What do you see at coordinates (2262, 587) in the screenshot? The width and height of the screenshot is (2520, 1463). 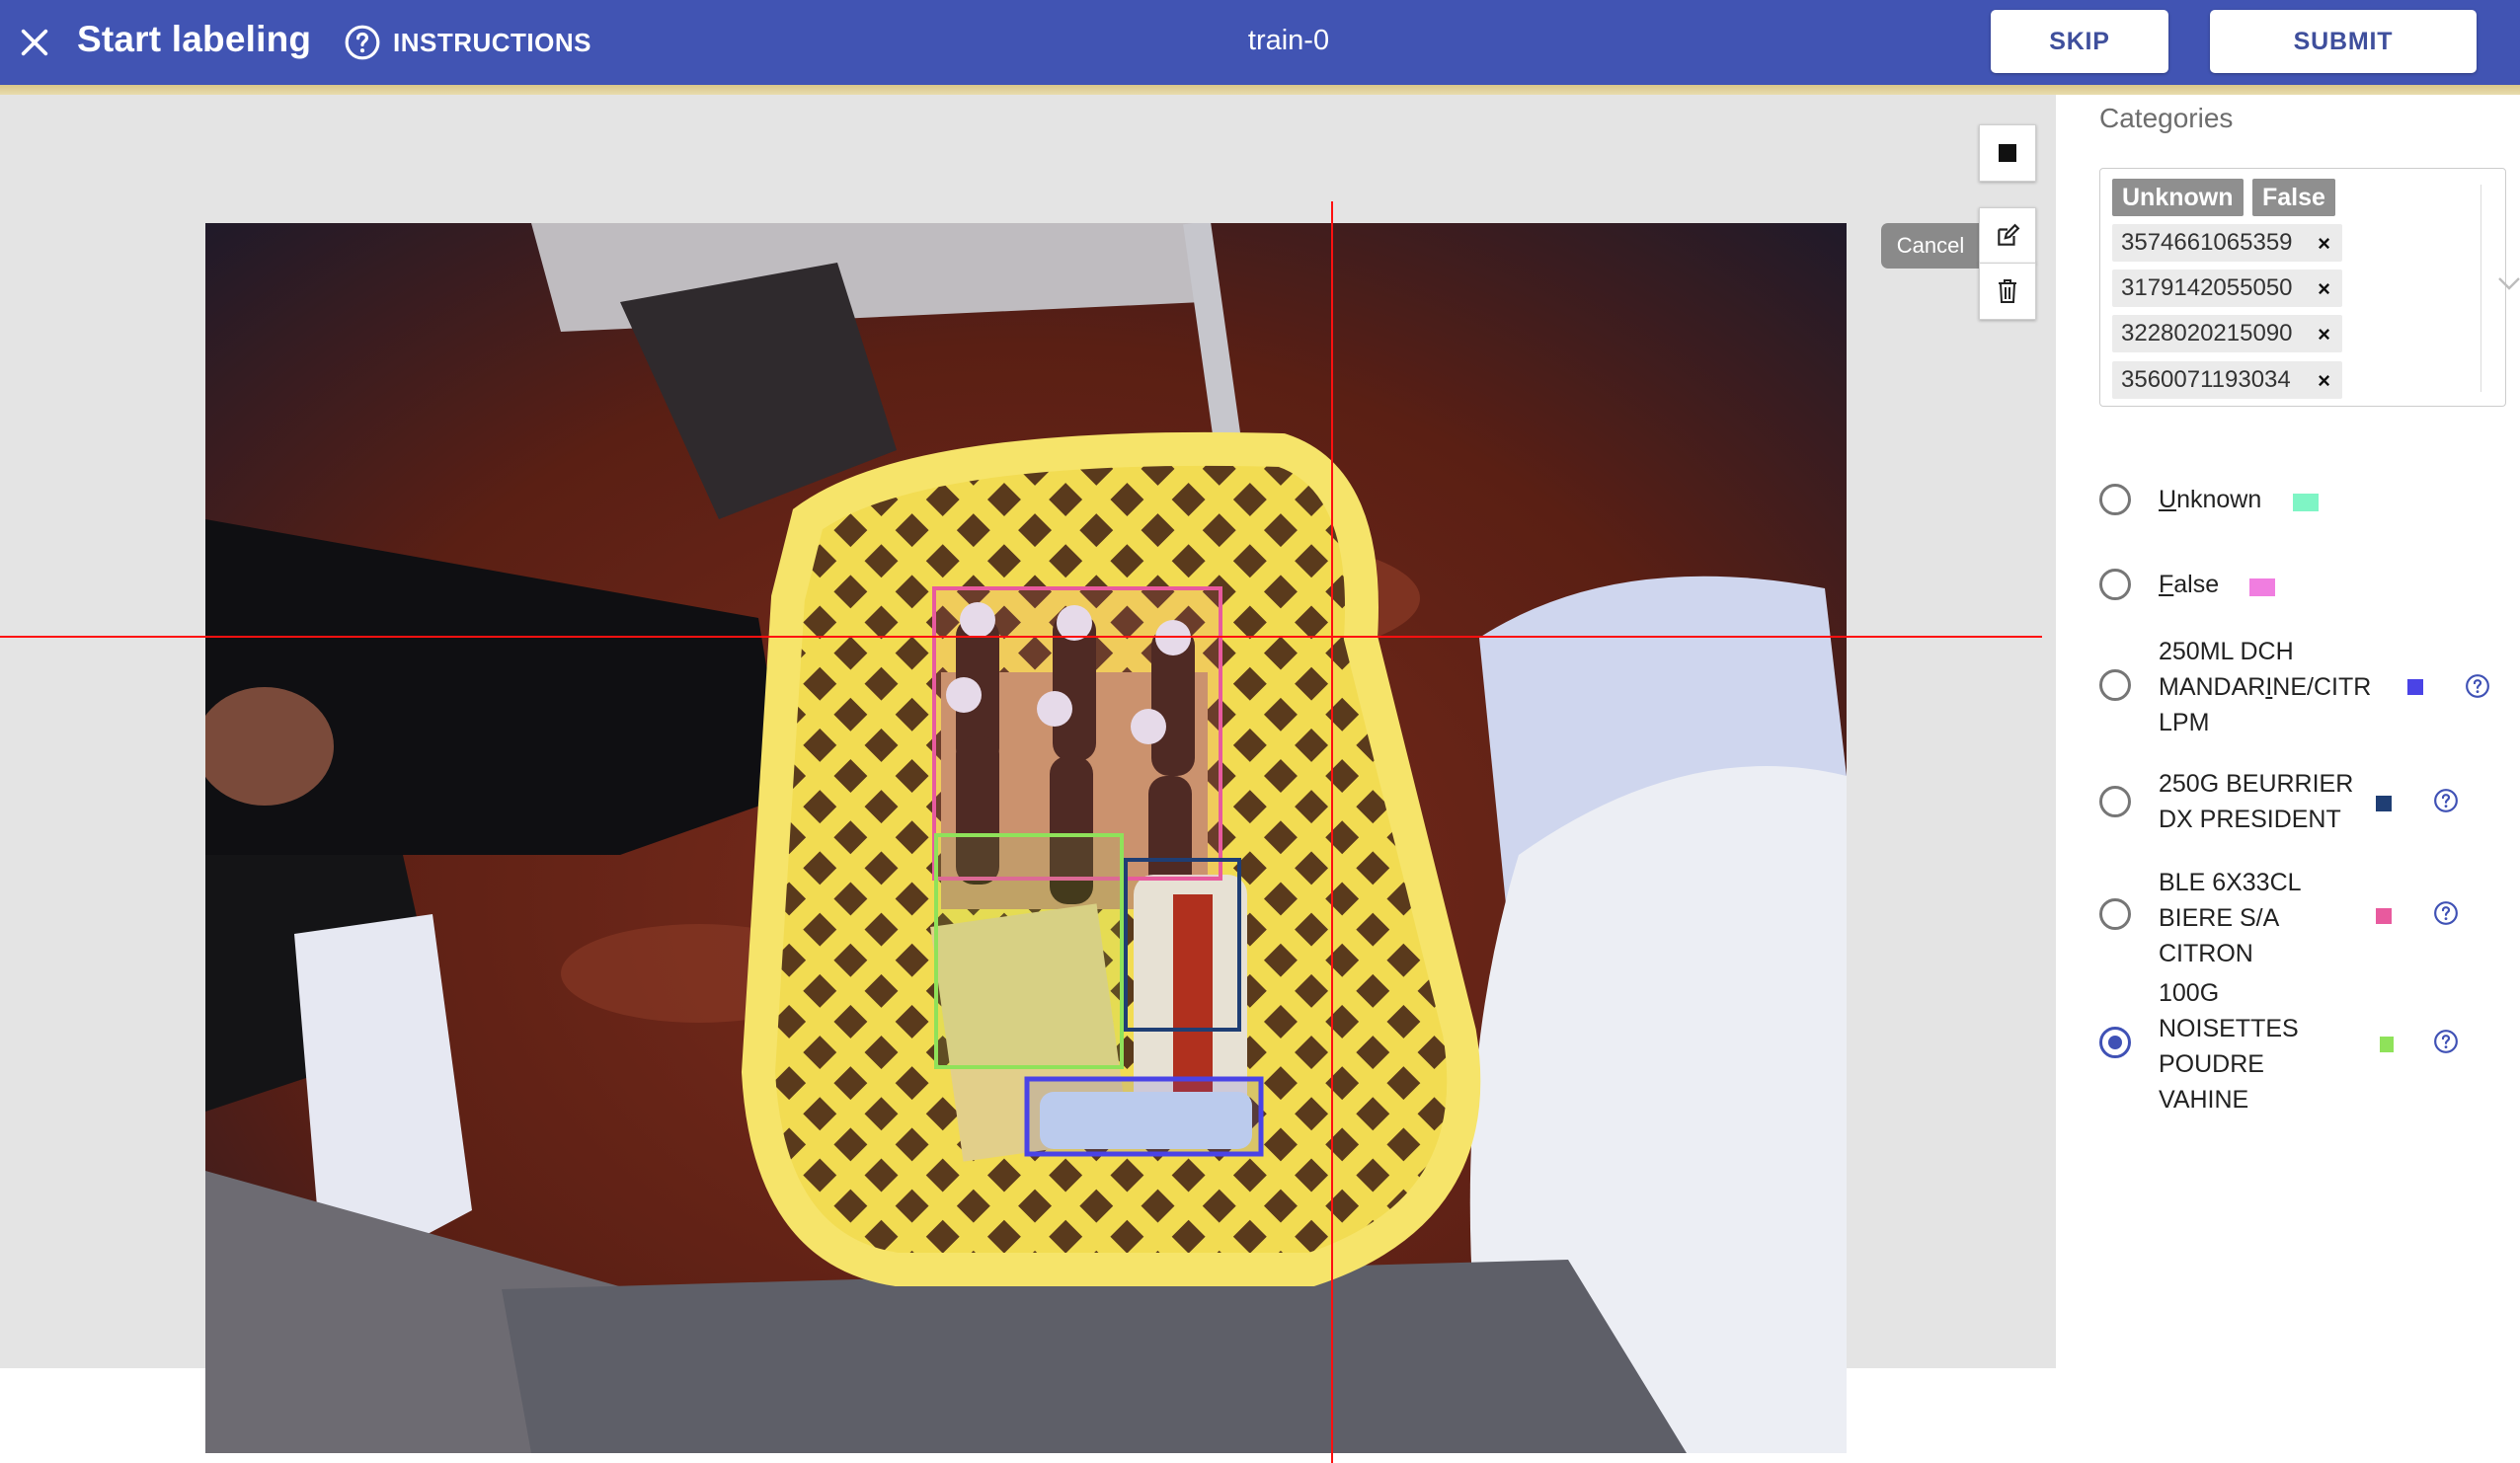 I see `color-swatch-false` at bounding box center [2262, 587].